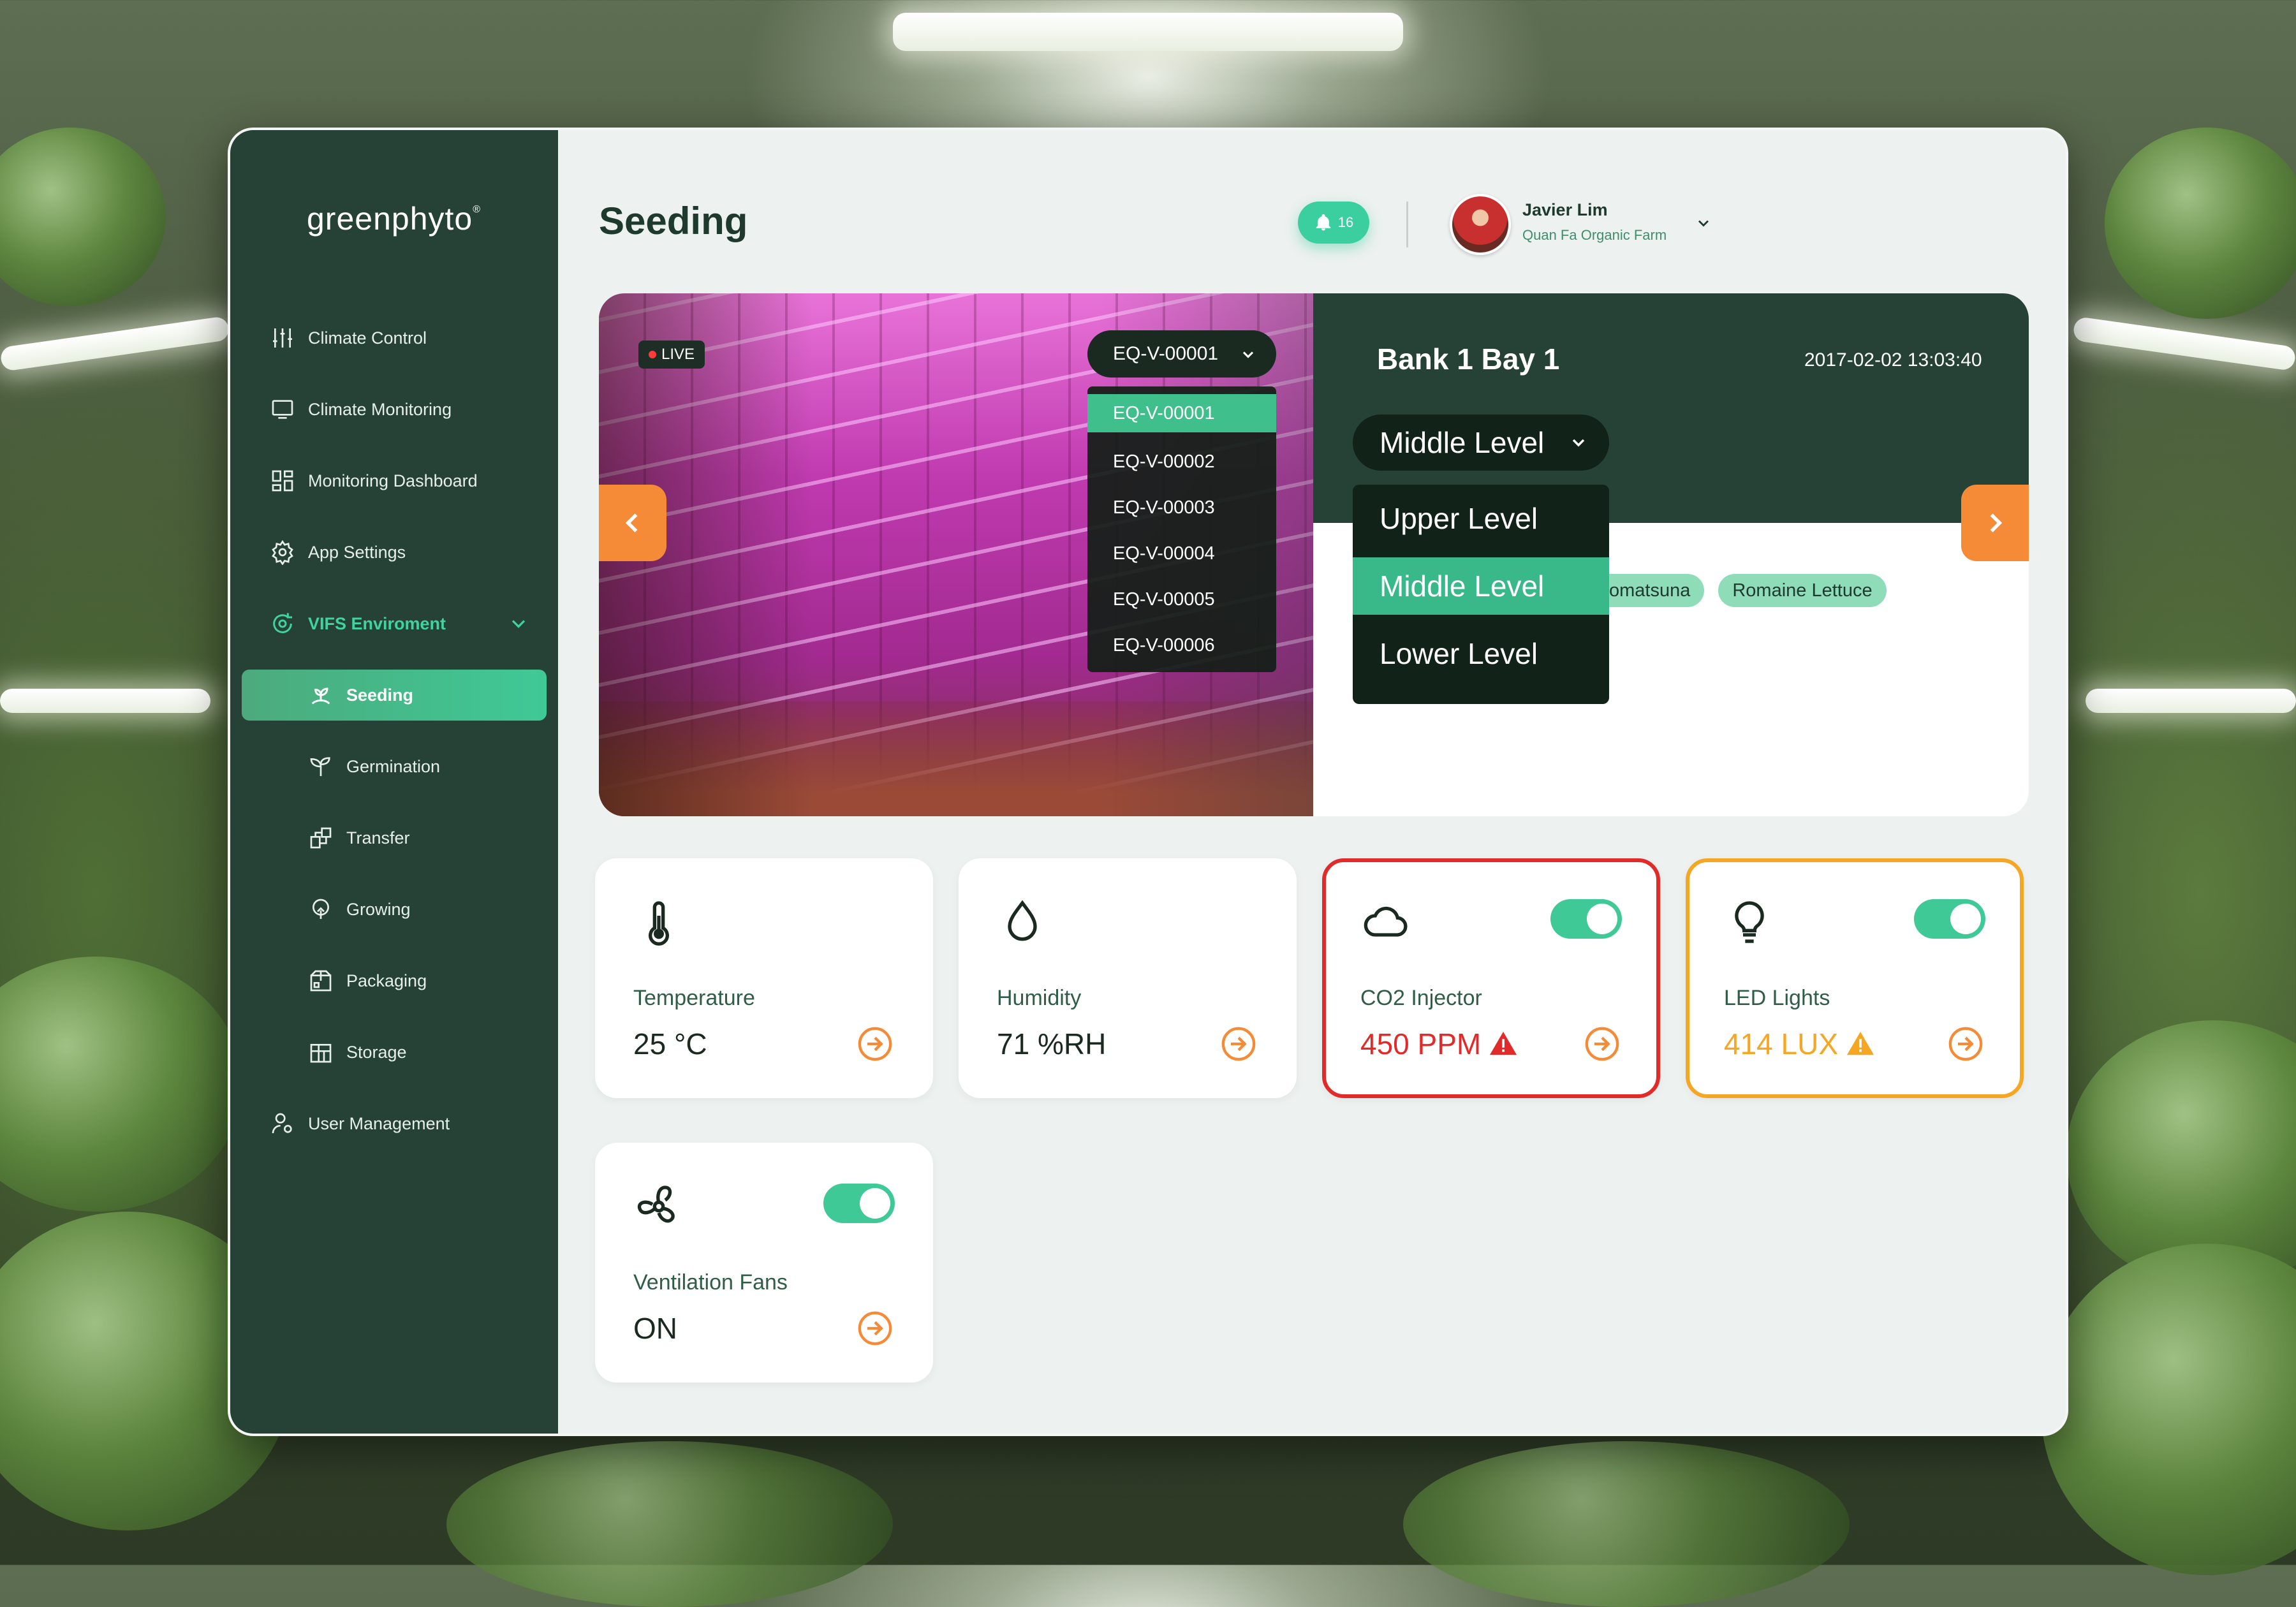 The height and width of the screenshot is (1607, 2296). I want to click on seed-icon, so click(321, 695).